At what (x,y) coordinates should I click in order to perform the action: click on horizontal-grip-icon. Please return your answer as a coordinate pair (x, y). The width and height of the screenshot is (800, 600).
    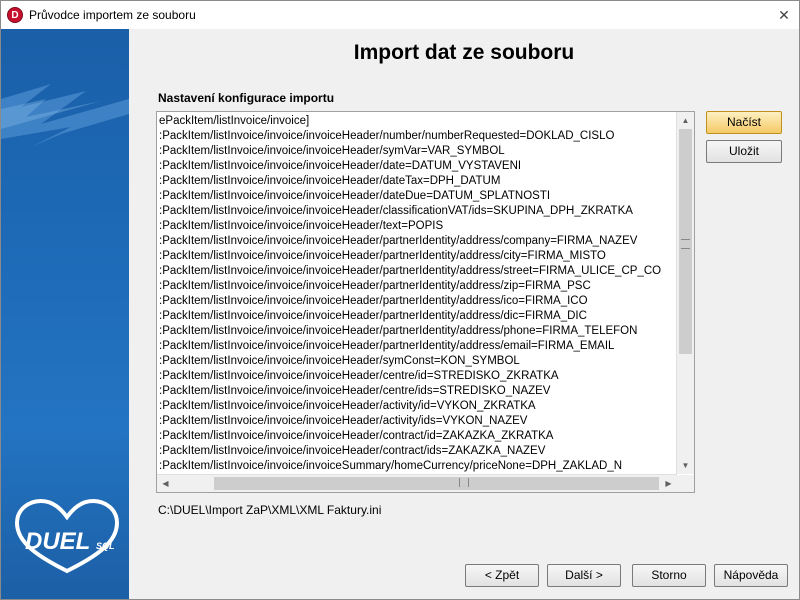
    Looking at the image, I should click on (464, 482).